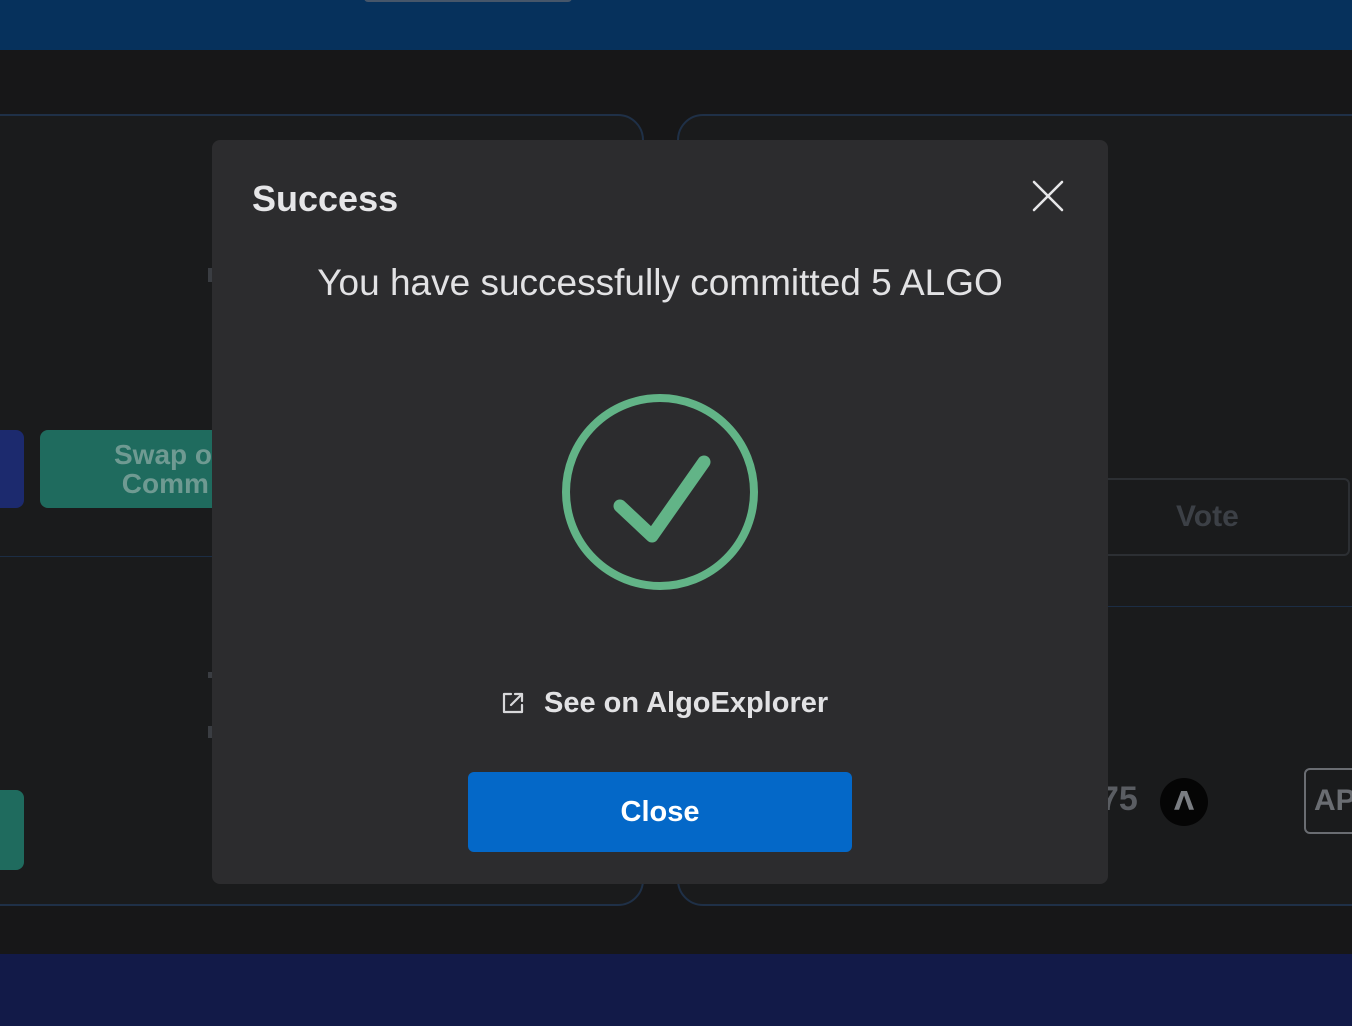  What do you see at coordinates (676, 990) in the screenshot?
I see `footer-bar` at bounding box center [676, 990].